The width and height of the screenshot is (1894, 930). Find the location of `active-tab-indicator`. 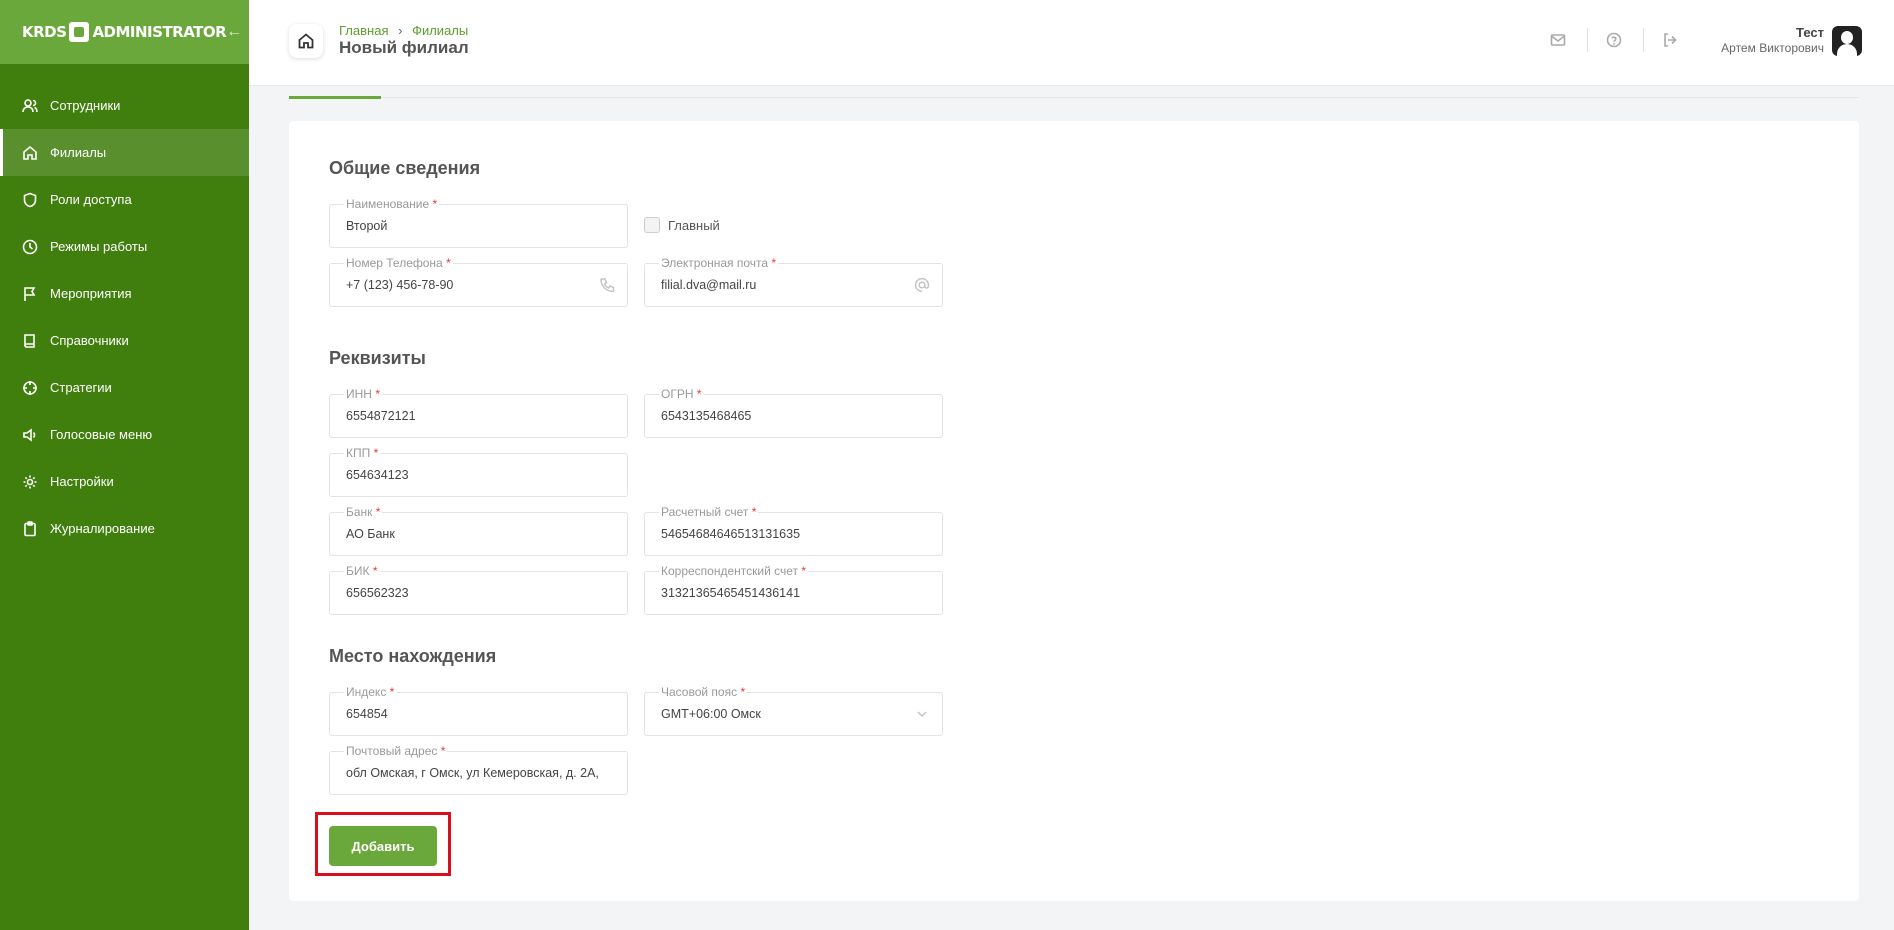

active-tab-indicator is located at coordinates (335, 97).